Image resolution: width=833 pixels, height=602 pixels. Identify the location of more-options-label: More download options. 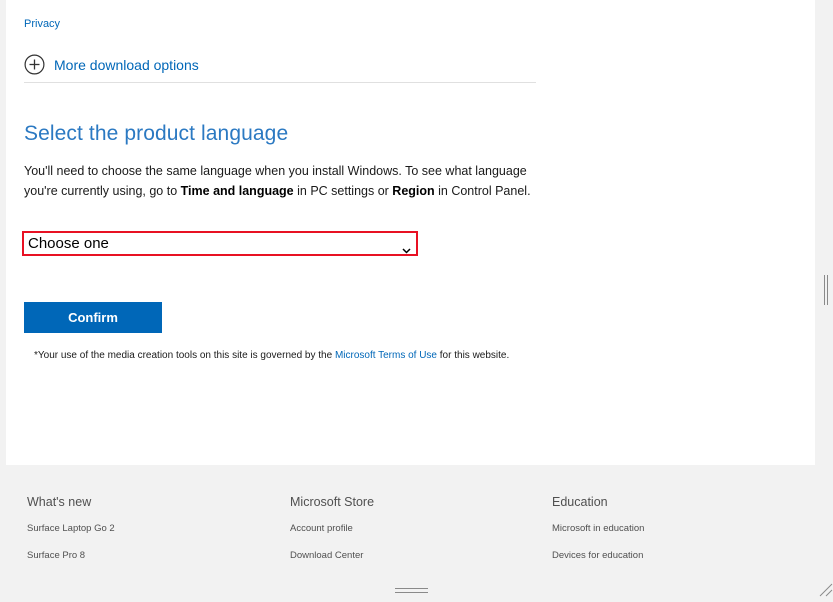
(126, 64).